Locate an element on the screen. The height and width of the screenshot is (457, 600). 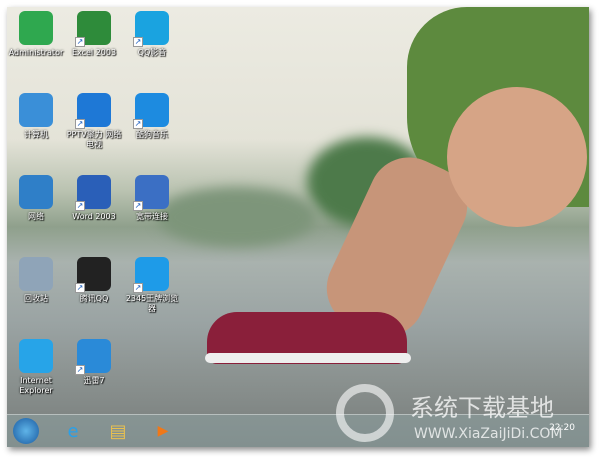
desktop-icon: ↗ 迅雷7 is located at coordinates (94, 362).